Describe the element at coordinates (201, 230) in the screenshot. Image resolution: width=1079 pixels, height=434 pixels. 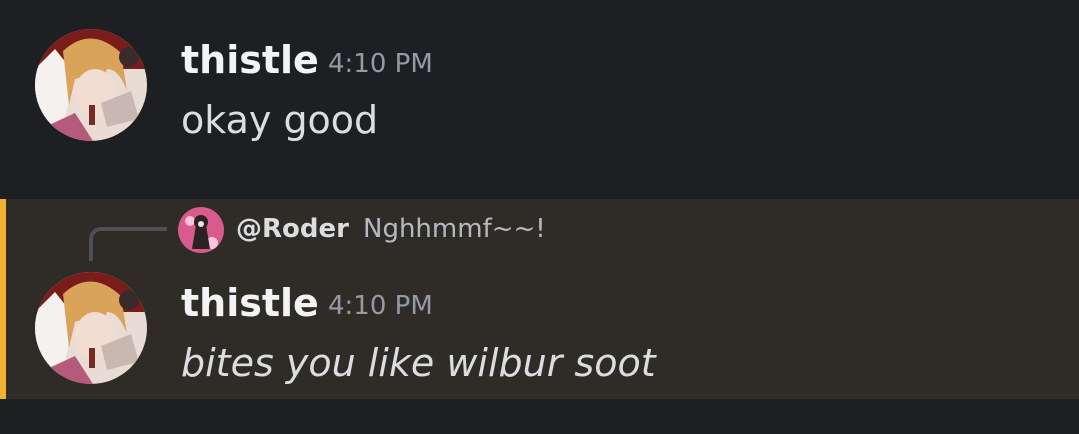
I see `reply-avatar` at that location.